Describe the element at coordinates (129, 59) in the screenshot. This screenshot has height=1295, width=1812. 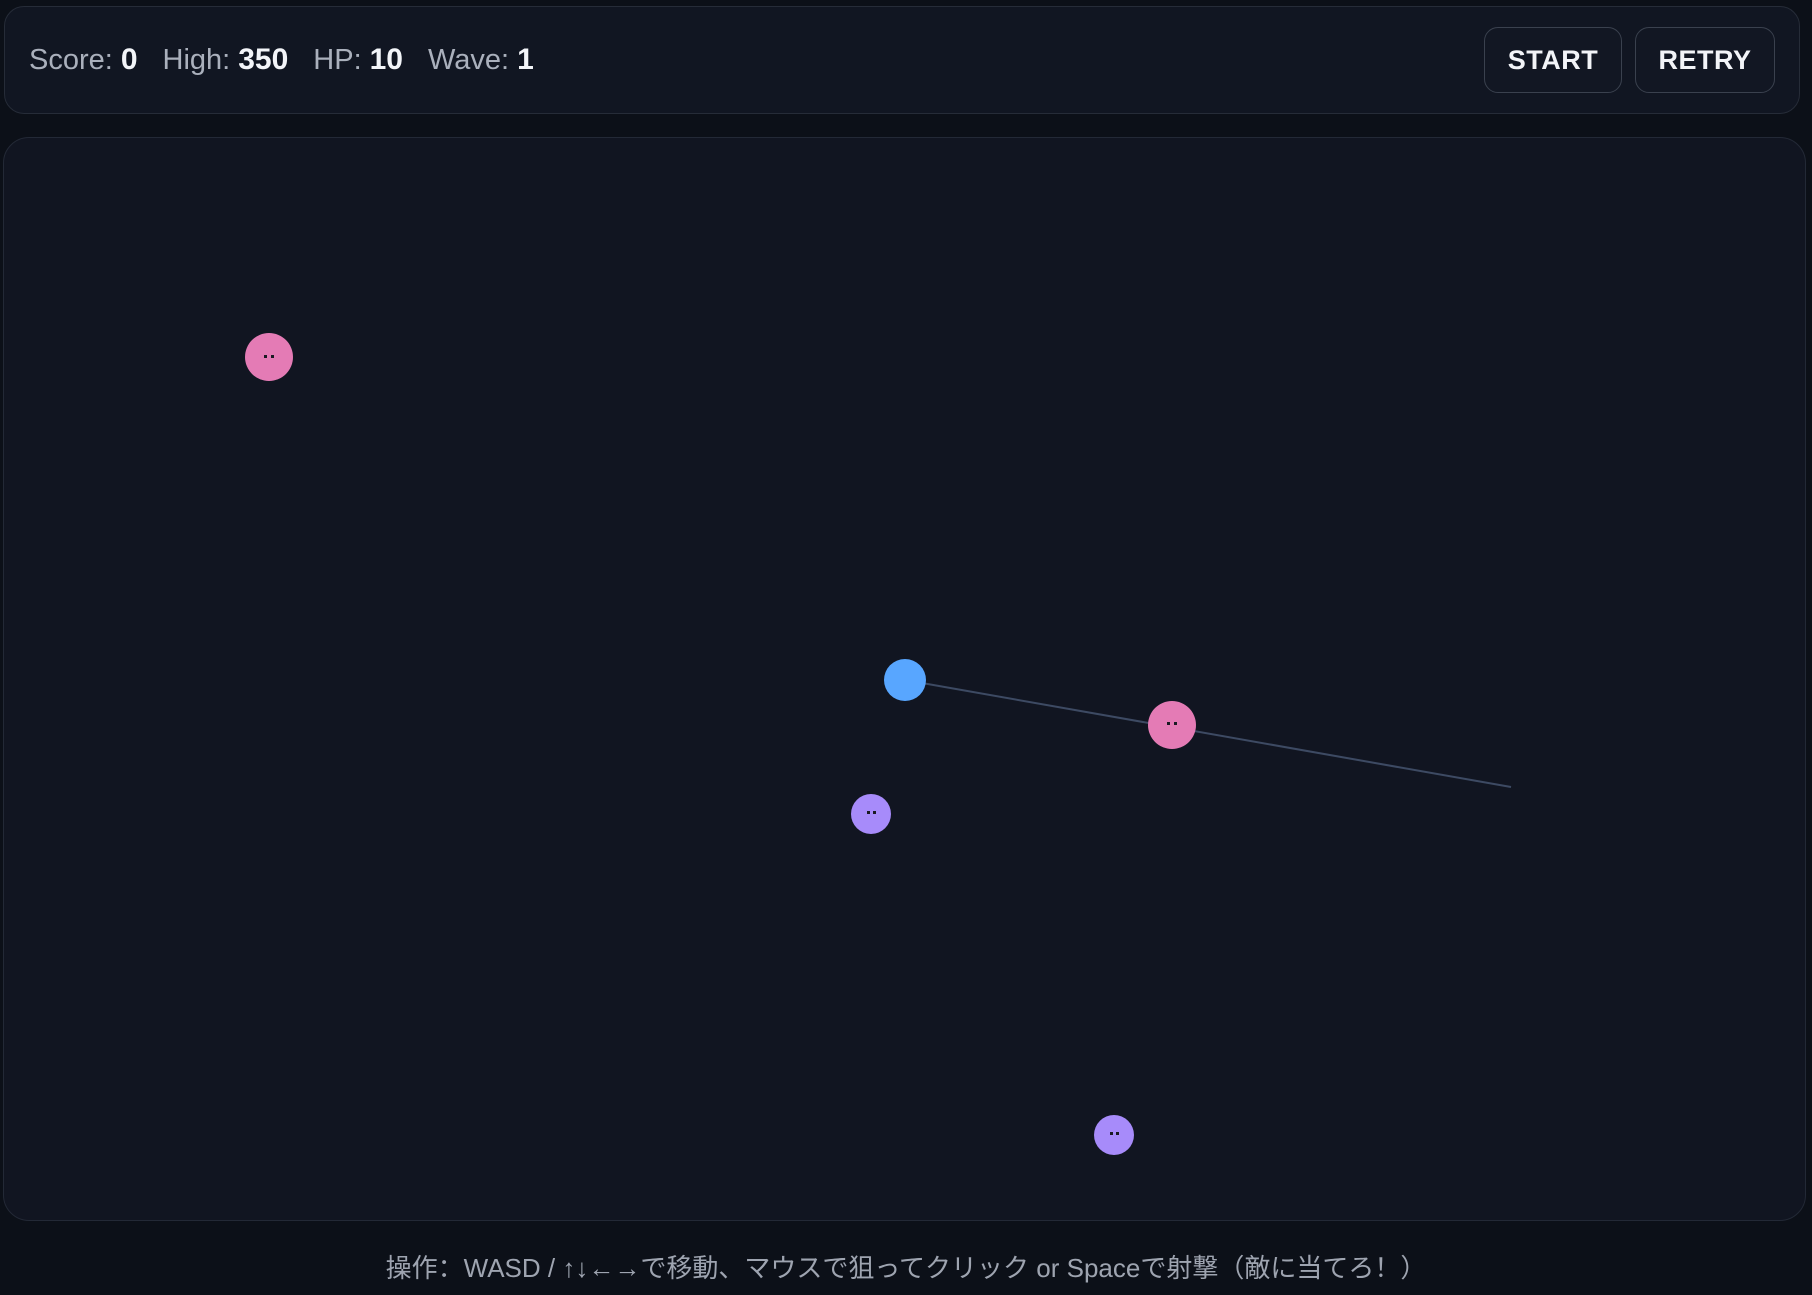
I see `score-value: 0` at that location.